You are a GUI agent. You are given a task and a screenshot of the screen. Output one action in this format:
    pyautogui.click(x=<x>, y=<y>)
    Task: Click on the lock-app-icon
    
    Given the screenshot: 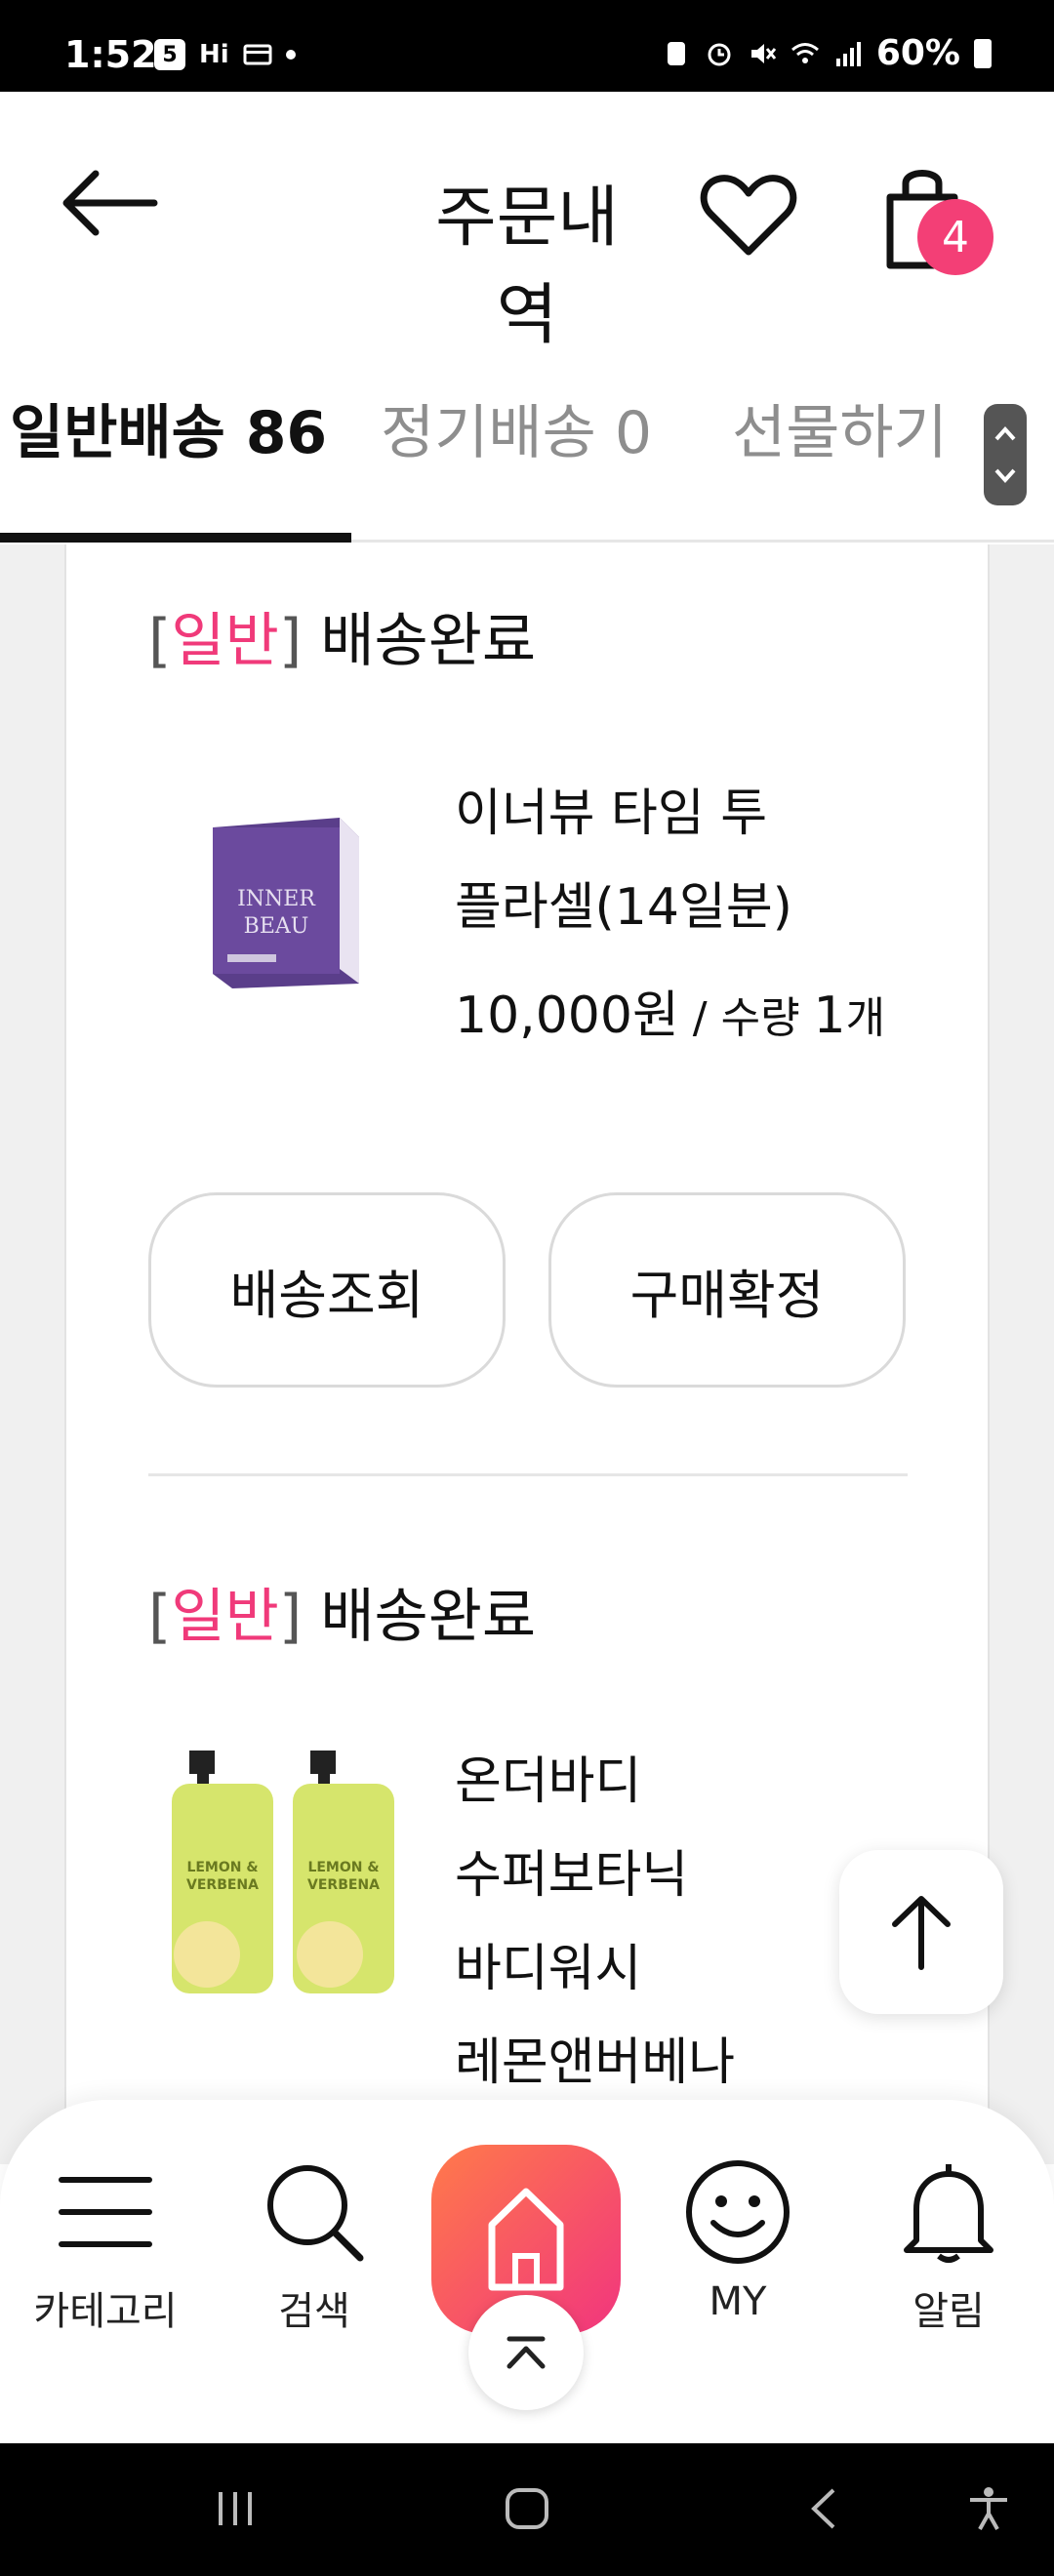 What is the action you would take?
    pyautogui.click(x=676, y=53)
    